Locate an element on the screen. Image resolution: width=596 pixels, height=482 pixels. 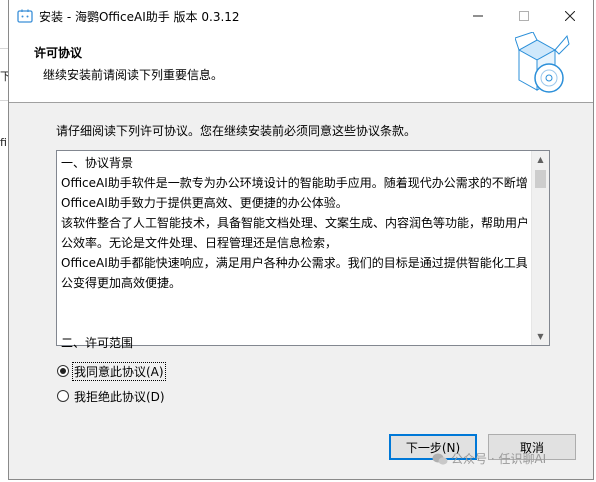
decline-license-radio: 我拒绝此协议(D) is located at coordinates (111, 396).